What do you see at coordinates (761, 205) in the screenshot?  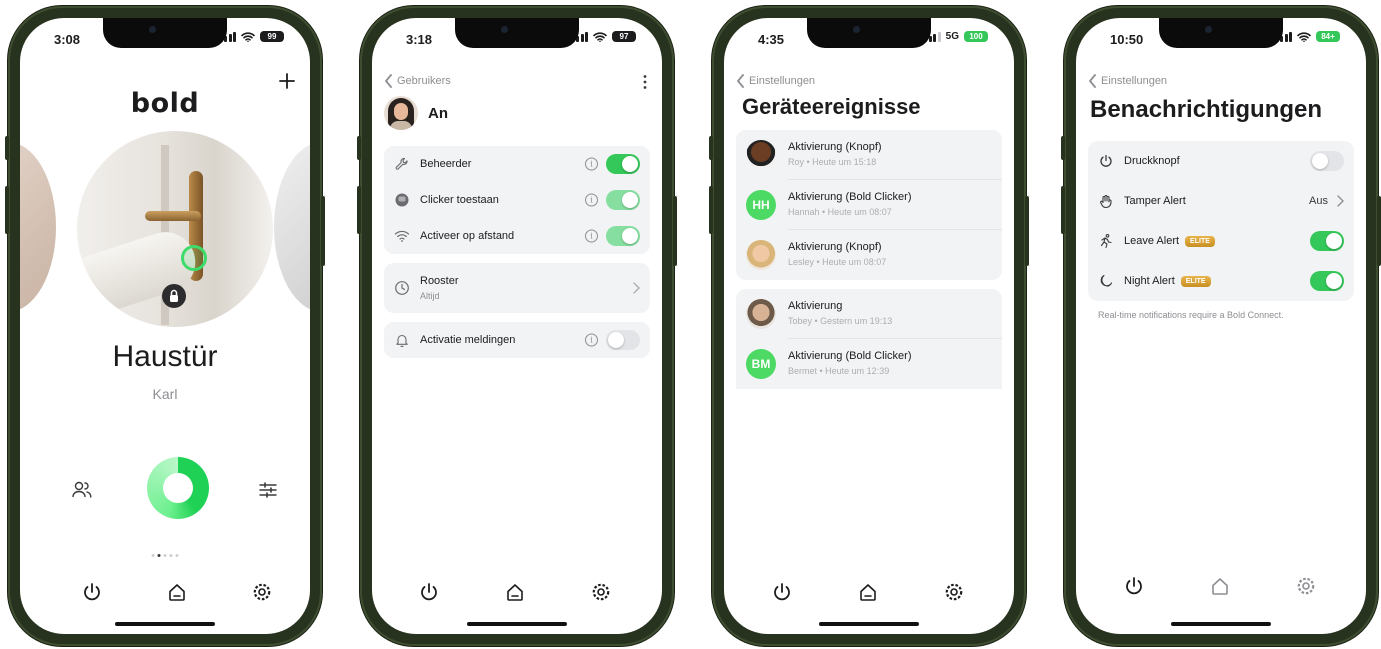 I see `avatar: HH` at bounding box center [761, 205].